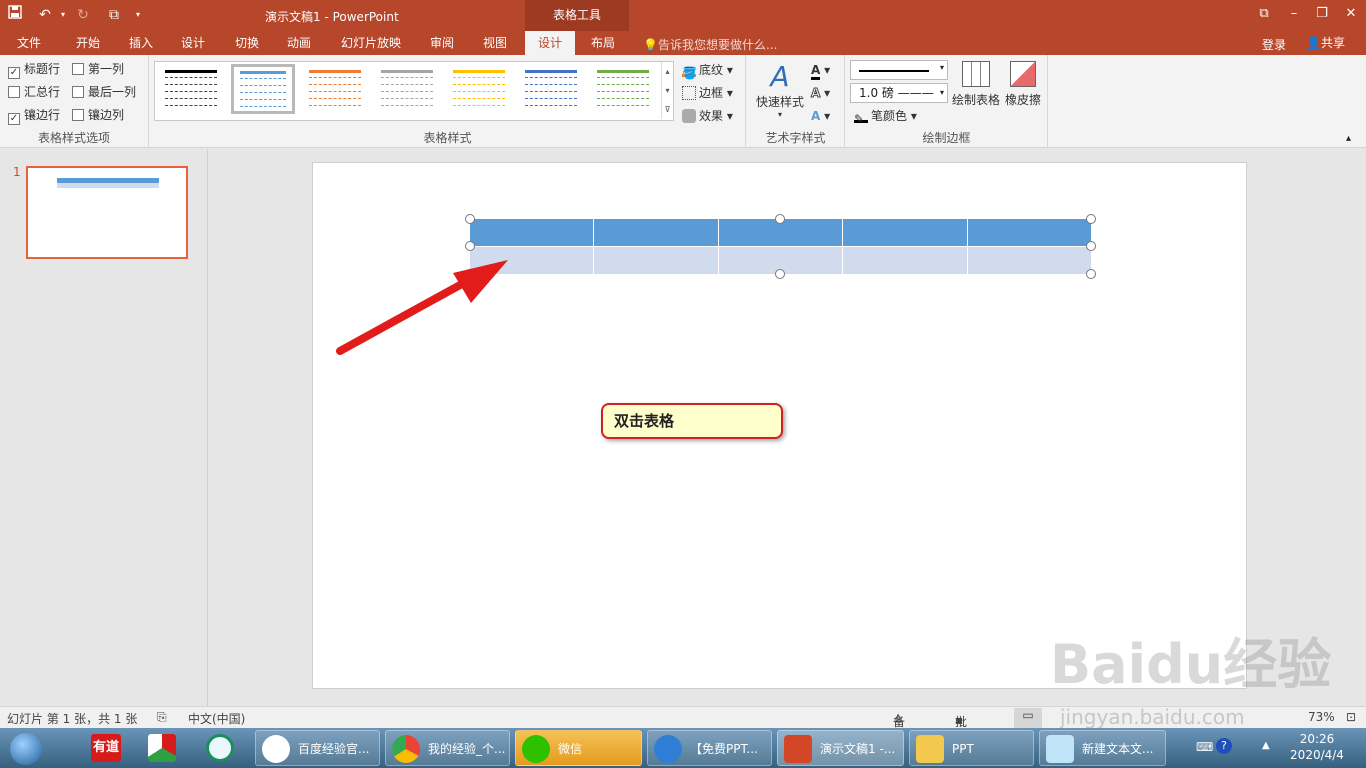  I want to click on baidu-watermark-logo: Baidu经验, so click(1191, 664).